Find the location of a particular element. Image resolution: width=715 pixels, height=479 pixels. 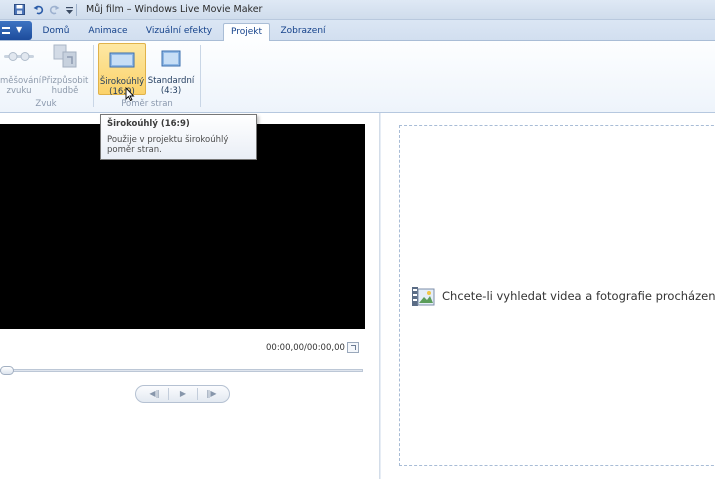

fullscreen-icon is located at coordinates (353, 347).